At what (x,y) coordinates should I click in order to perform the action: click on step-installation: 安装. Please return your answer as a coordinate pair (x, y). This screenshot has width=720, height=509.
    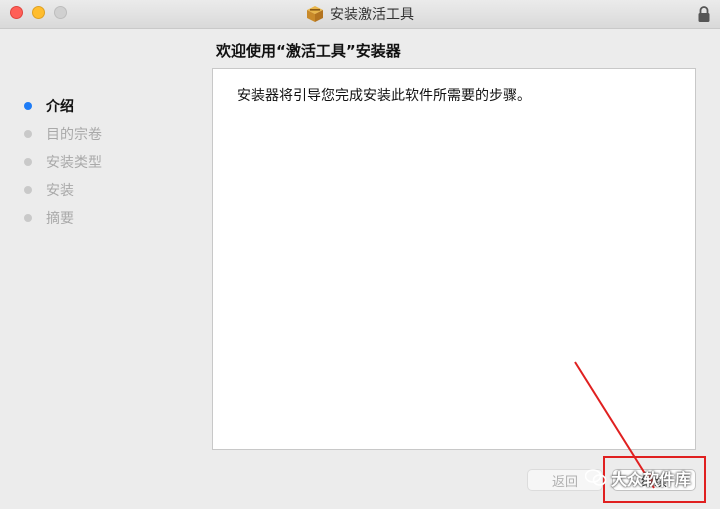
    Looking at the image, I should click on (112, 190).